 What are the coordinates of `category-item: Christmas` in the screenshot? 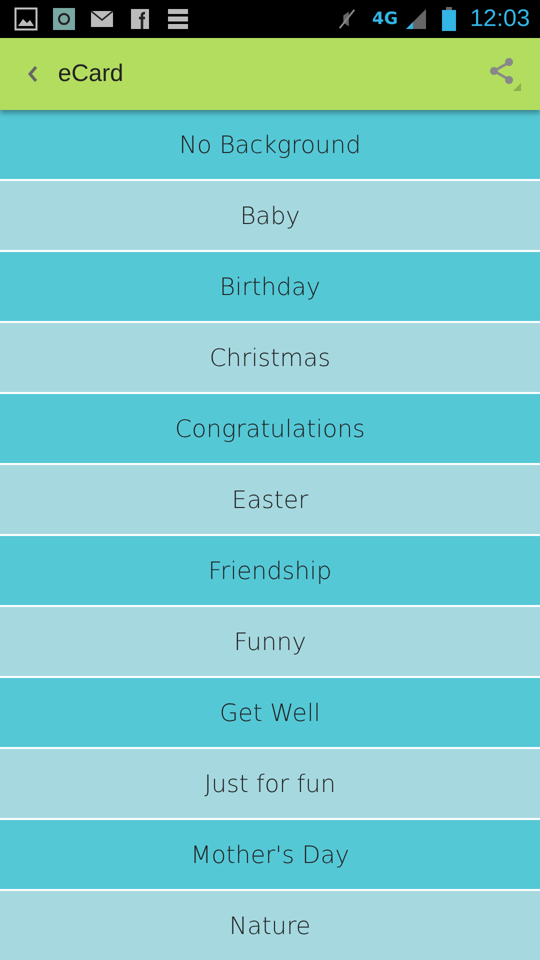 It's located at (270, 357).